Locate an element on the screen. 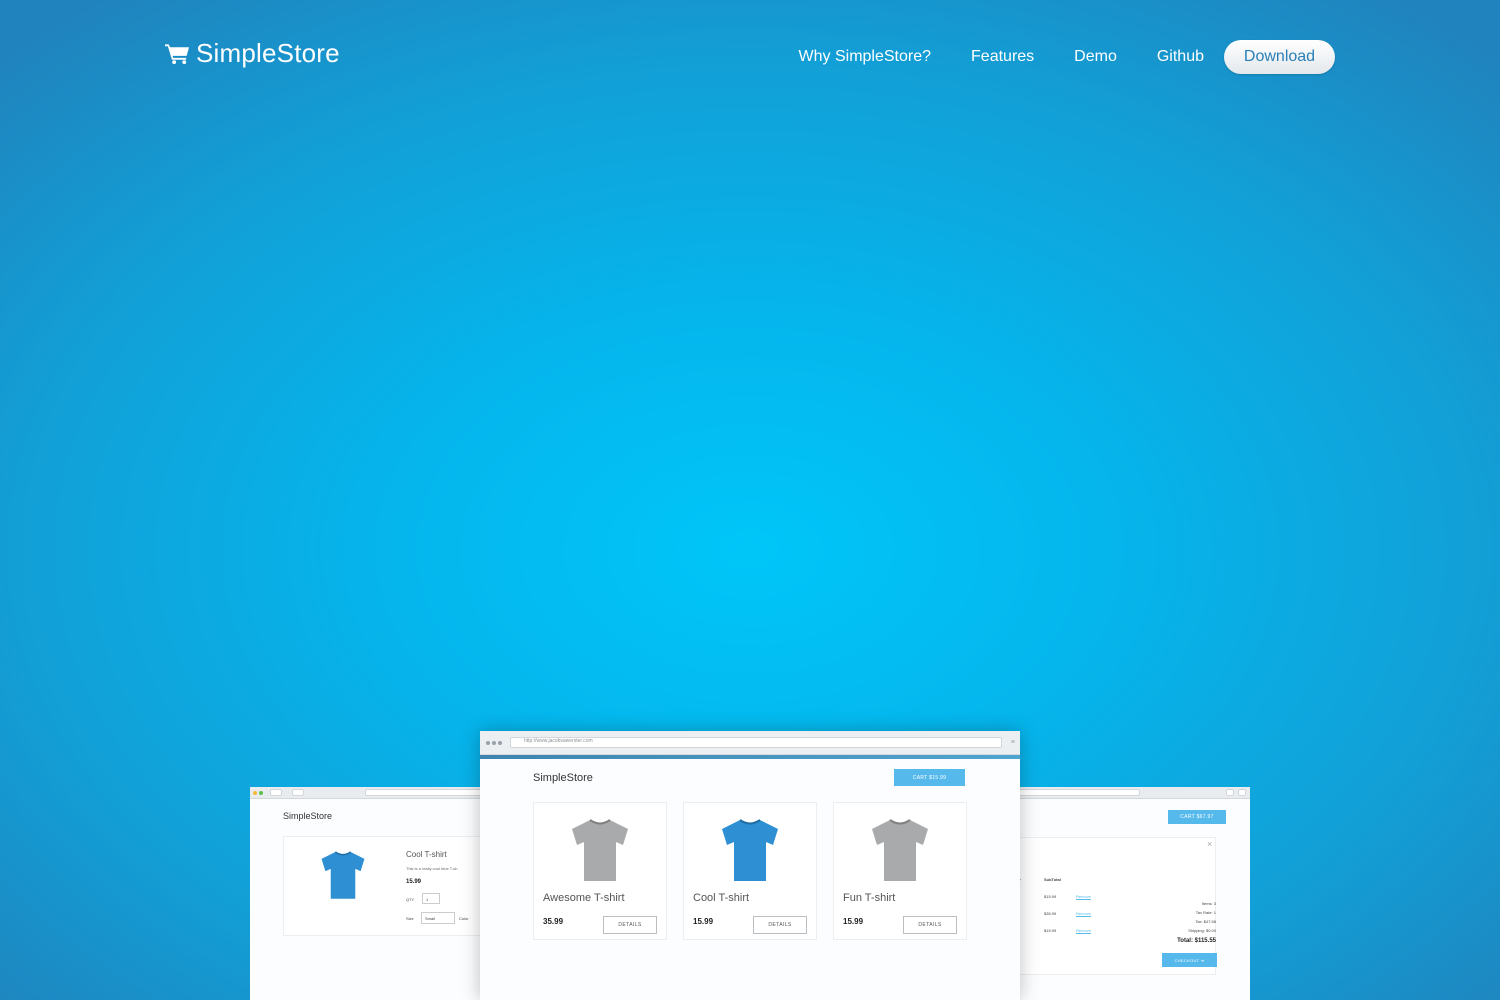 The image size is (1500, 1000). brand-logo: SimpleStore is located at coordinates (252, 53).